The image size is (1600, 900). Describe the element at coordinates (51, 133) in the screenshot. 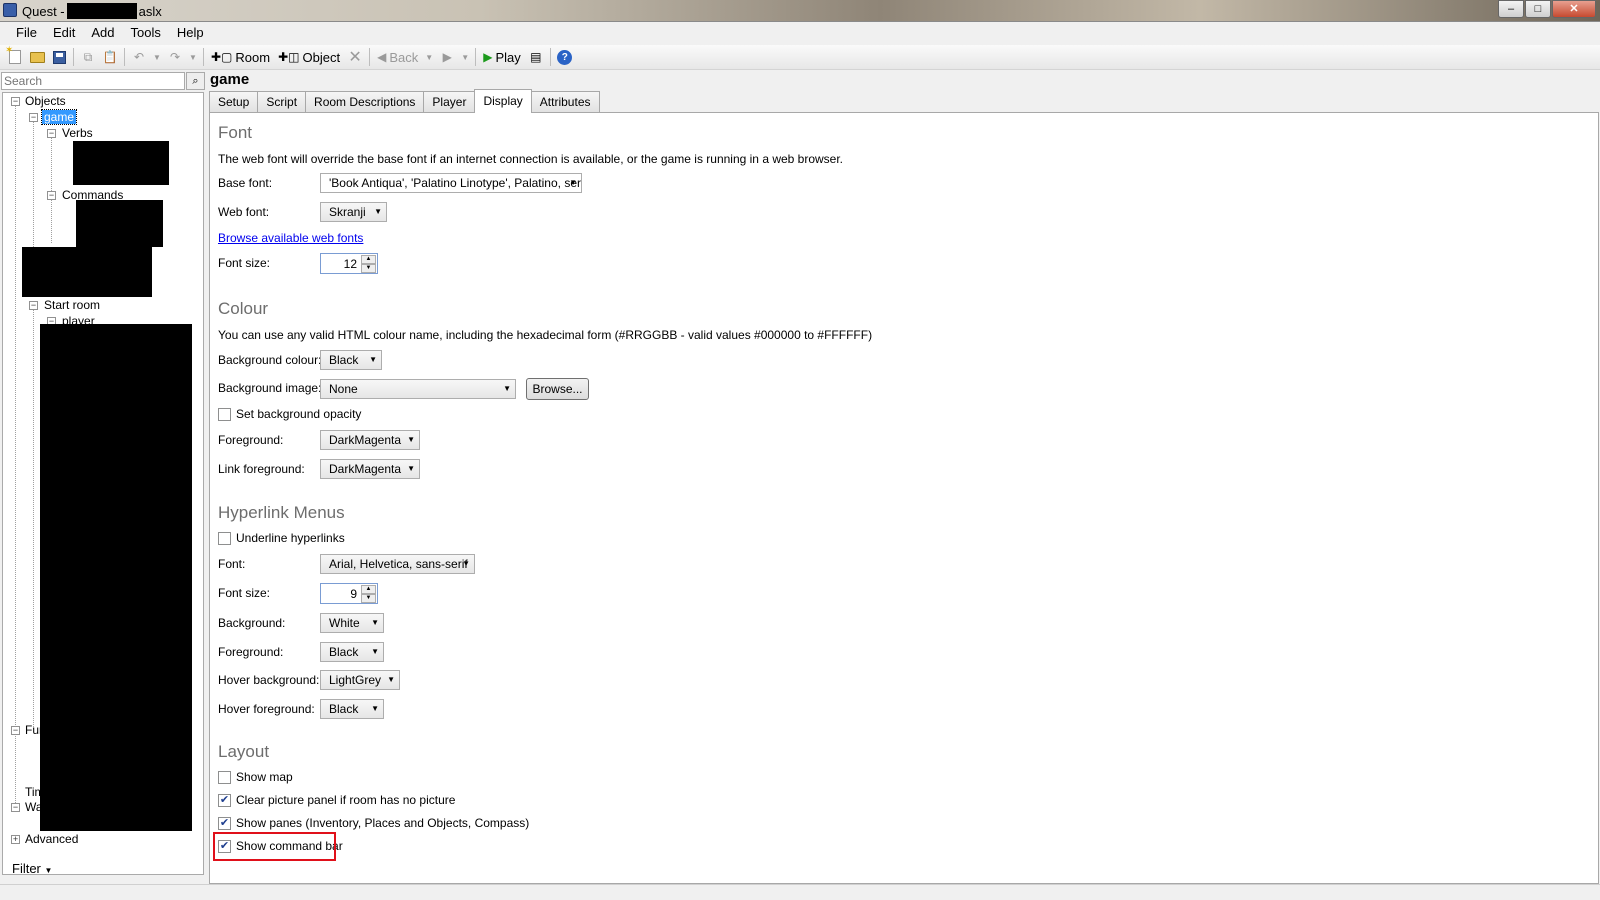

I see `collapse-verbs-icon: −` at that location.